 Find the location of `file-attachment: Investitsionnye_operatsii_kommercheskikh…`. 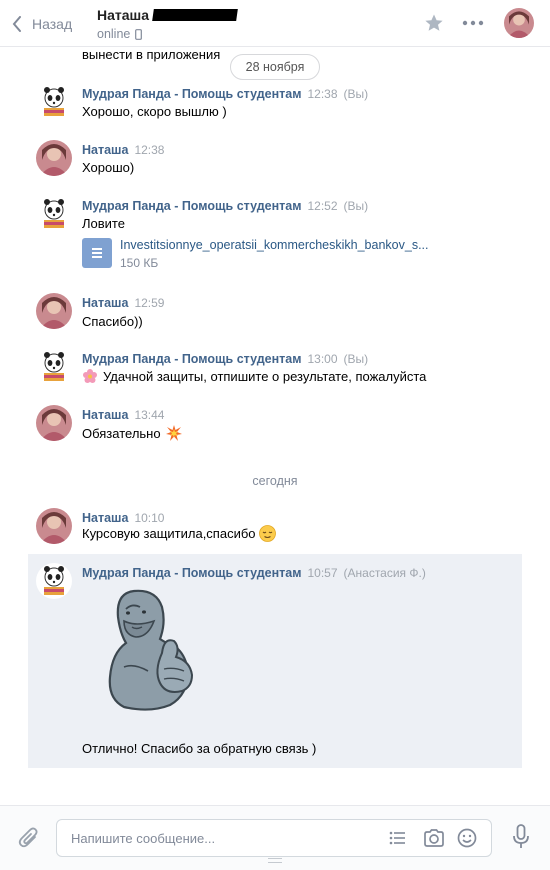

file-attachment: Investitsionnye_operatsii_kommercheskikh… is located at coordinates (255, 254).